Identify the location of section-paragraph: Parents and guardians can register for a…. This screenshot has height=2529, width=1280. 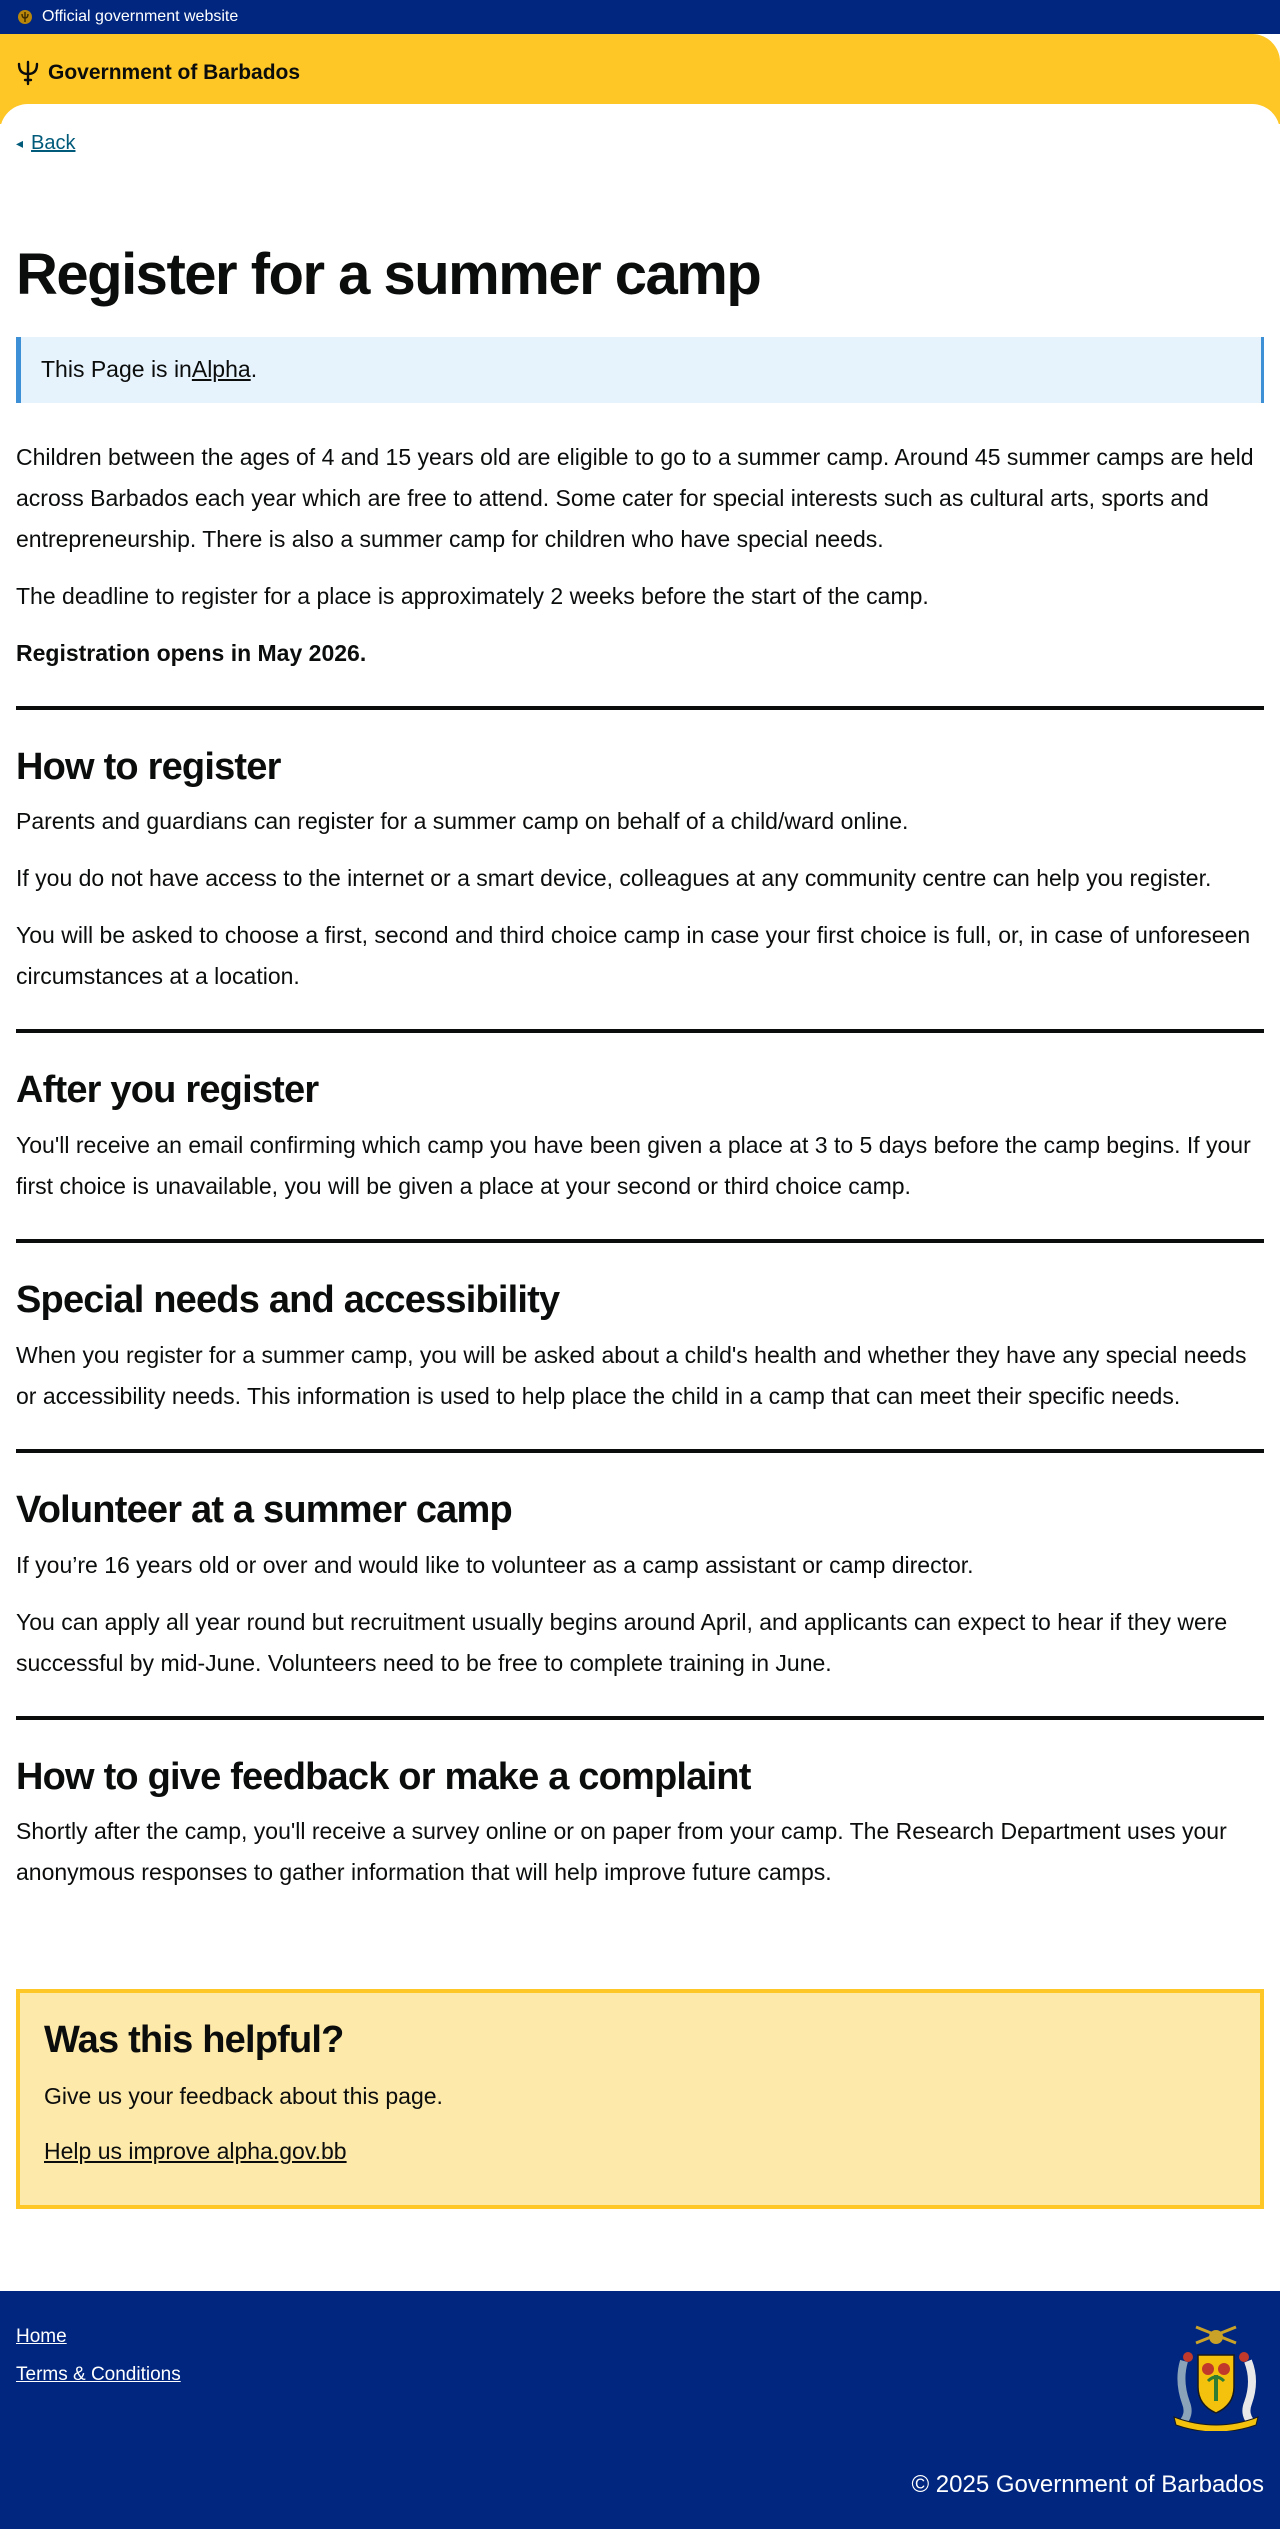
(462, 821).